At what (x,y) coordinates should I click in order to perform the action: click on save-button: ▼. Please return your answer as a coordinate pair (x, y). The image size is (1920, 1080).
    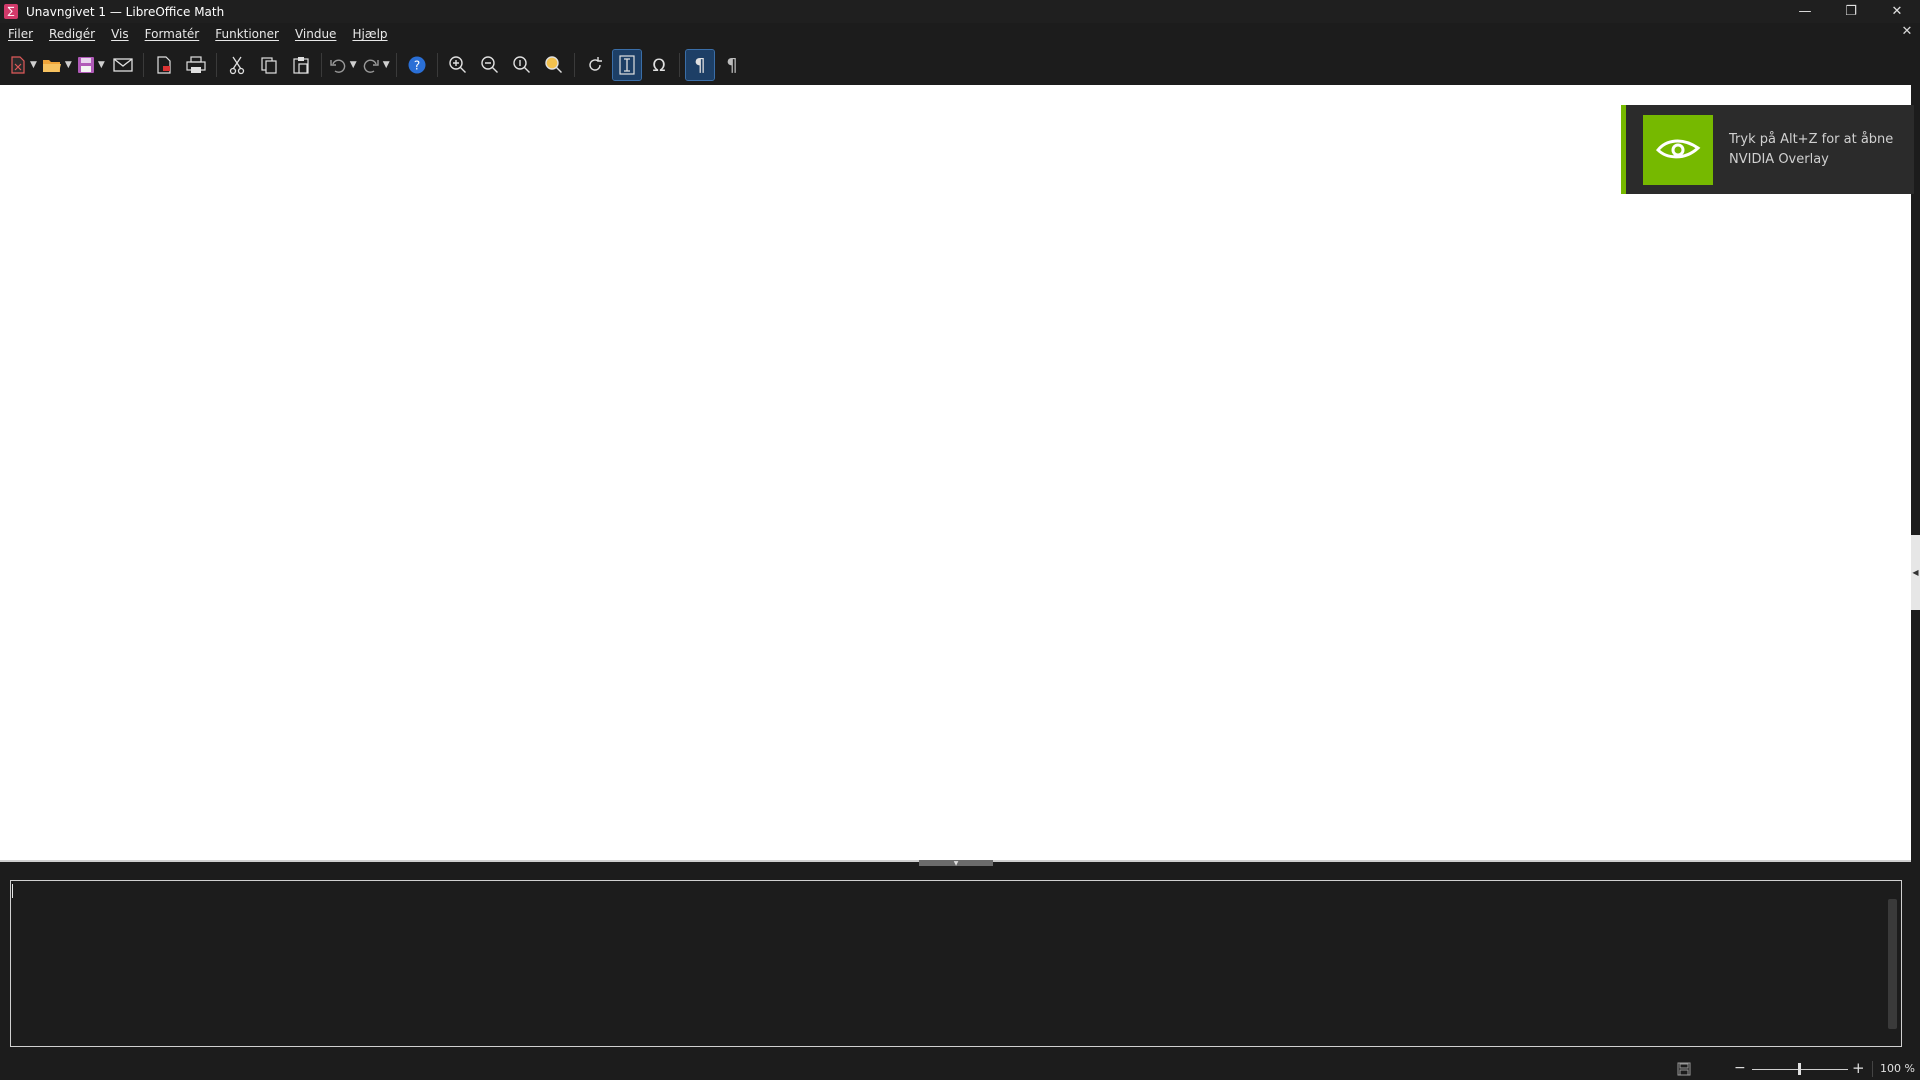
    Looking at the image, I should click on (90, 65).